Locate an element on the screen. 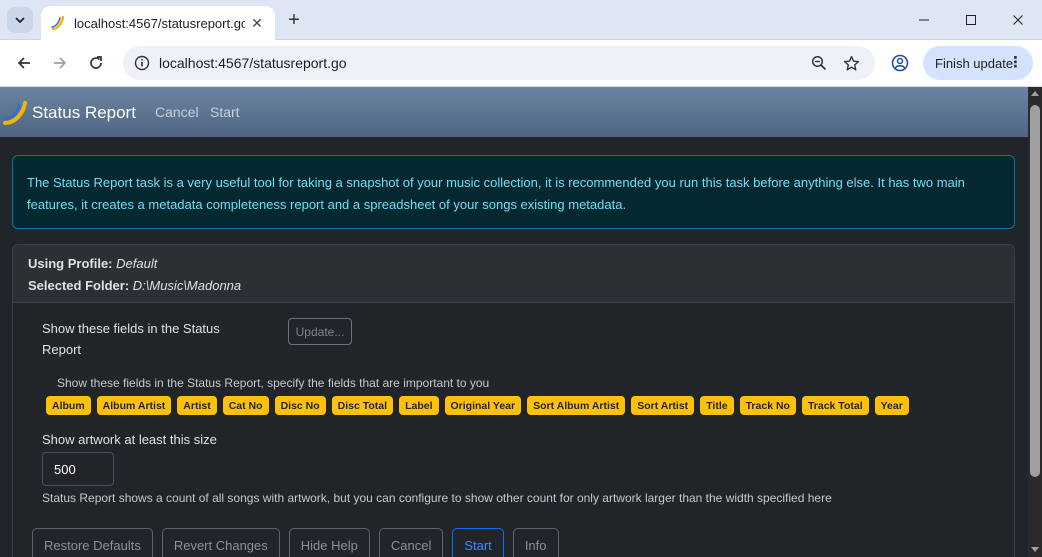 The image size is (1042, 557). artwork-size-input is located at coordinates (78, 469).